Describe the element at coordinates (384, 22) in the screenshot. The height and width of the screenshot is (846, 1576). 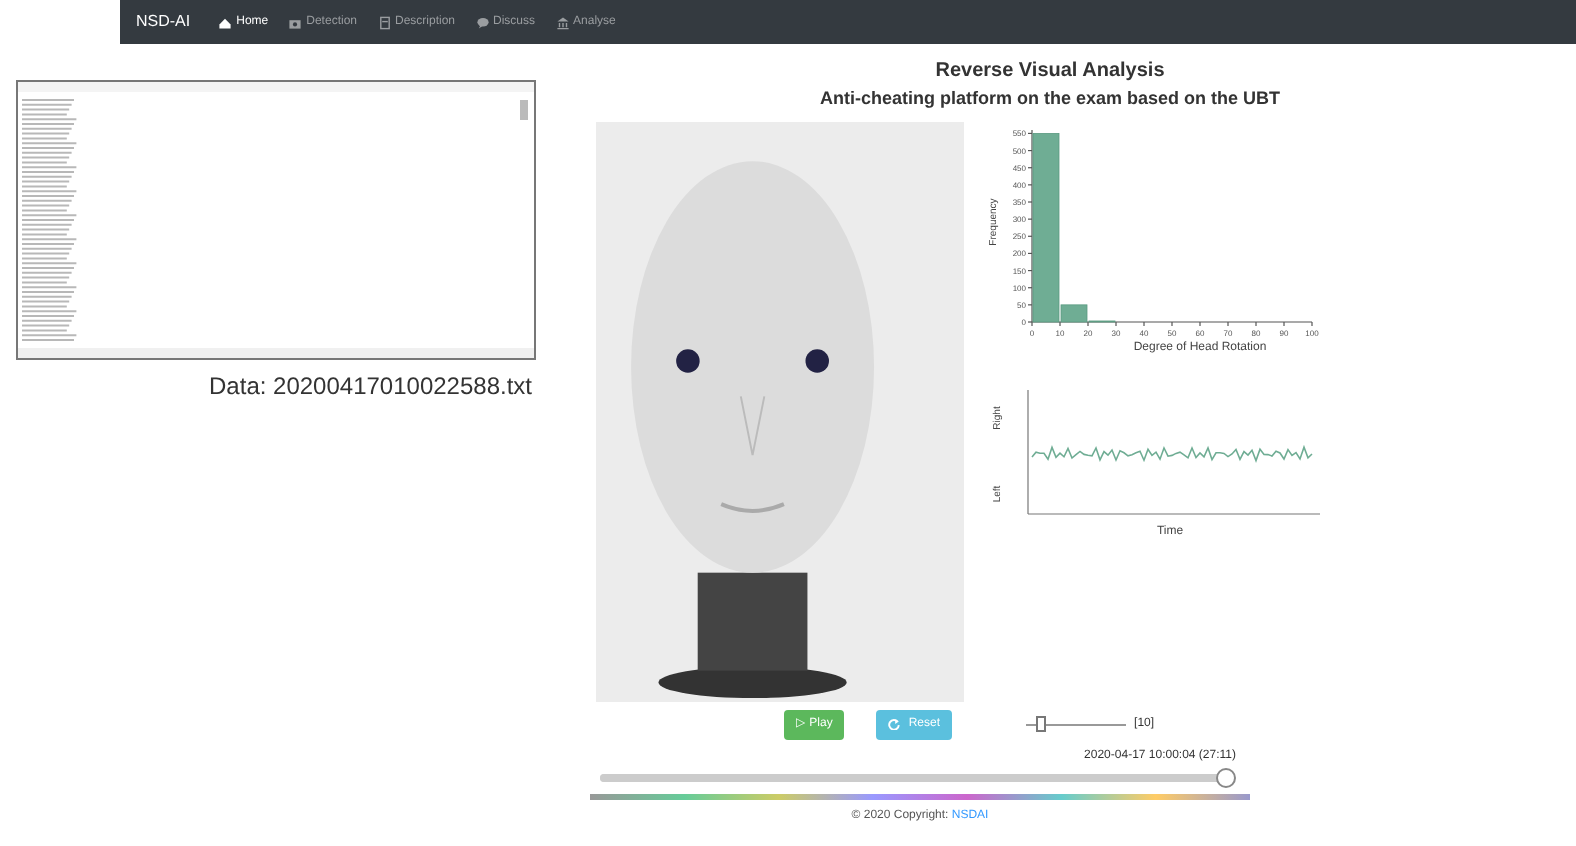
I see `clipboard-icon` at that location.